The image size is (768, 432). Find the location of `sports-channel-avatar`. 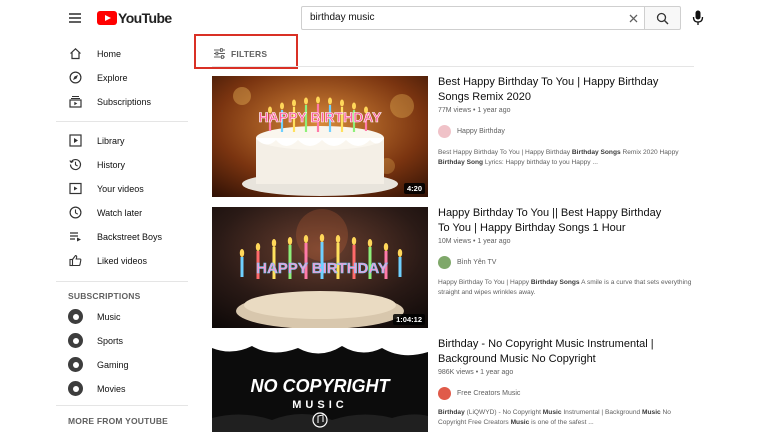

sports-channel-avatar is located at coordinates (75, 340).